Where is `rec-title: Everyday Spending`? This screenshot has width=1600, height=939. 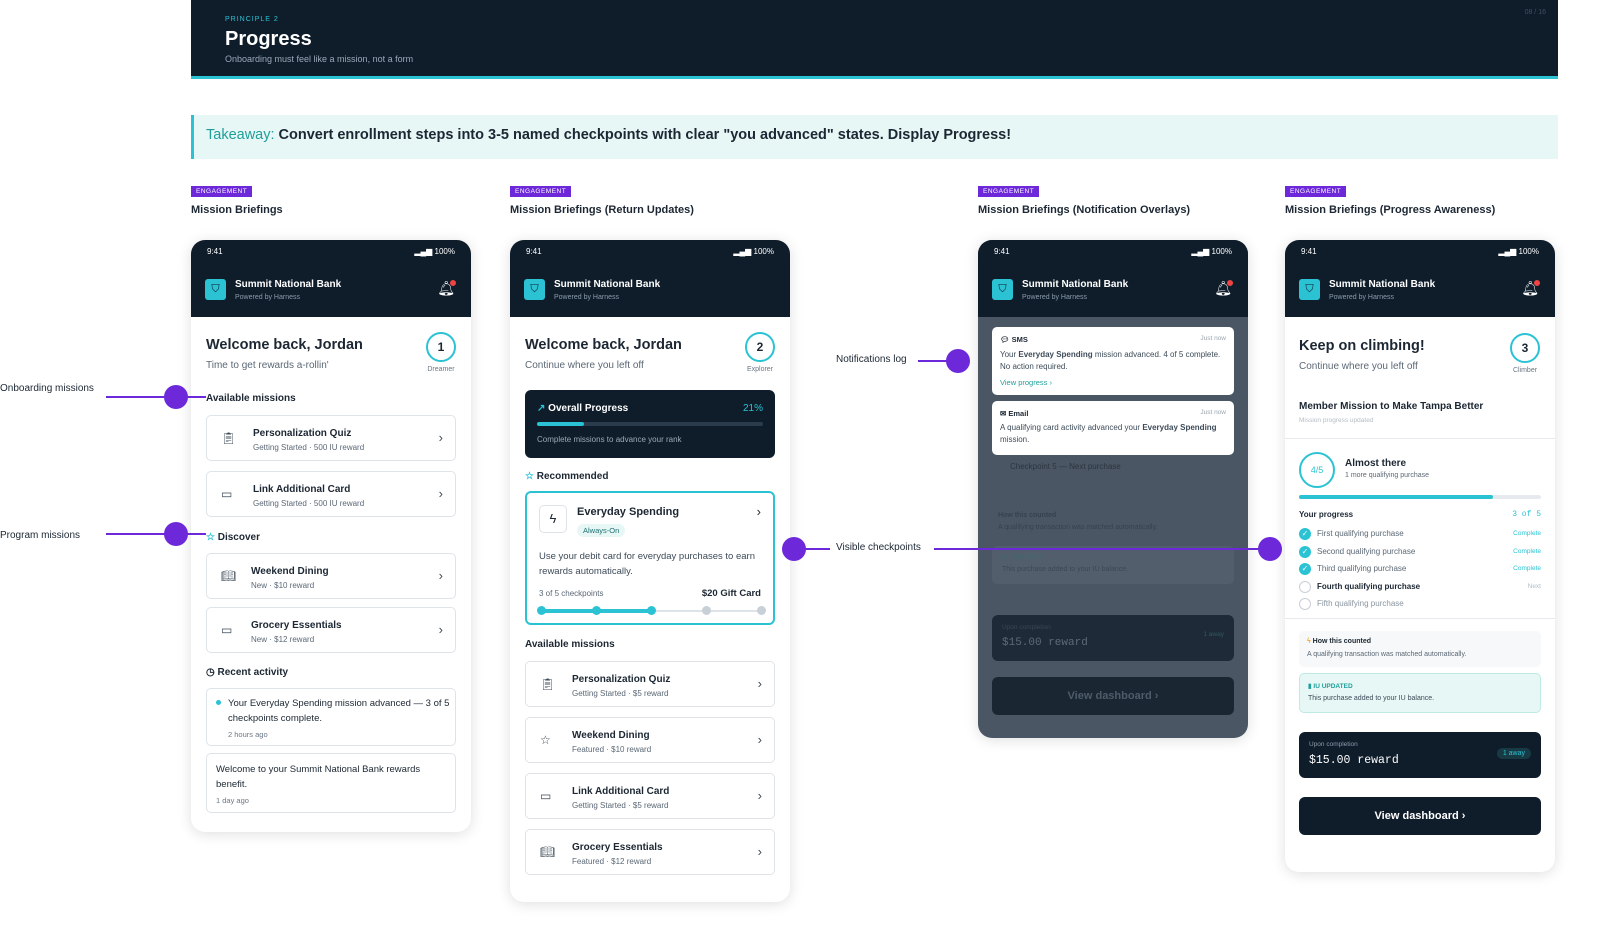
rec-title: Everyday Spending is located at coordinates (628, 512).